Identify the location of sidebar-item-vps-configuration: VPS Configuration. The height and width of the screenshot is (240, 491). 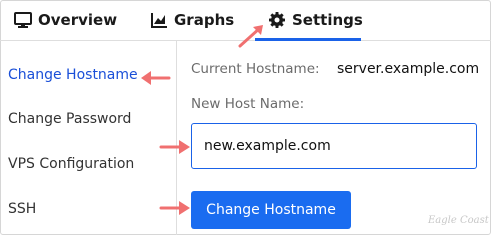
(71, 164).